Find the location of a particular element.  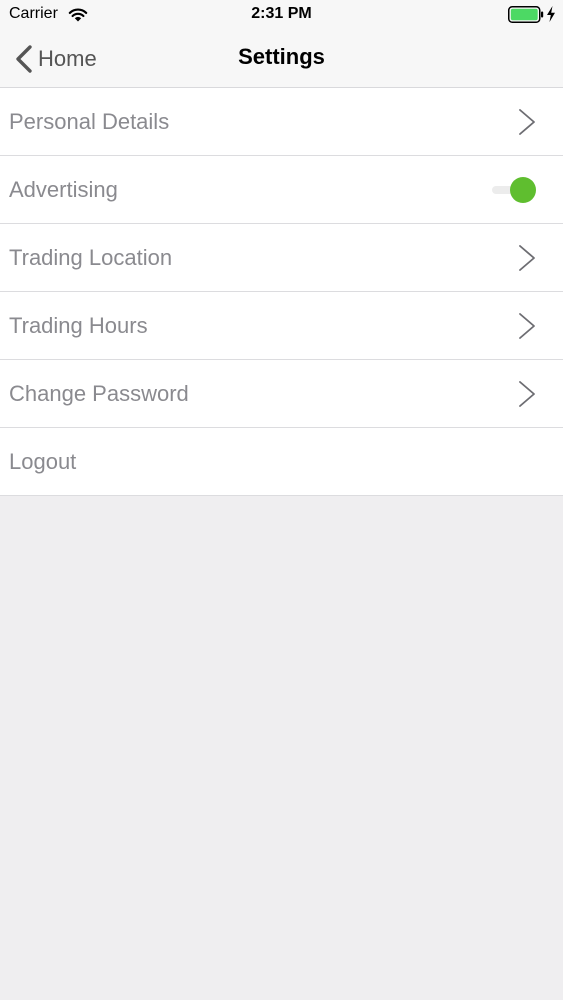

settings-item-label: Logout is located at coordinates (43, 461).